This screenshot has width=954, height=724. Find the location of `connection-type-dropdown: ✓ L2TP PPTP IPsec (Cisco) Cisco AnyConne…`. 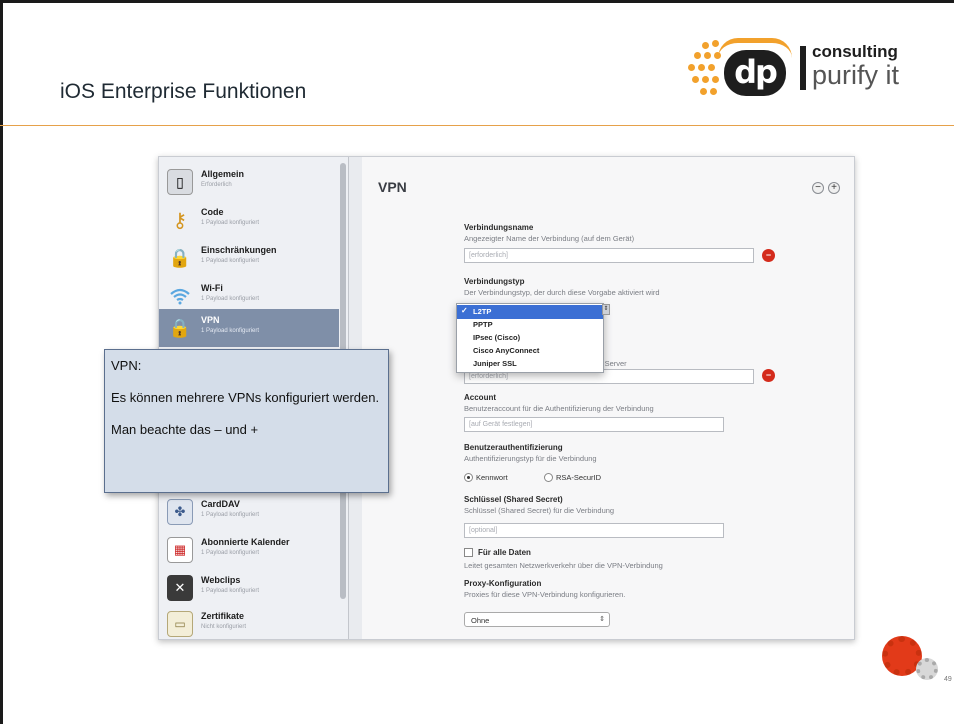

connection-type-dropdown: ✓ L2TP PPTP IPsec (Cisco) Cisco AnyConne… is located at coordinates (530, 338).